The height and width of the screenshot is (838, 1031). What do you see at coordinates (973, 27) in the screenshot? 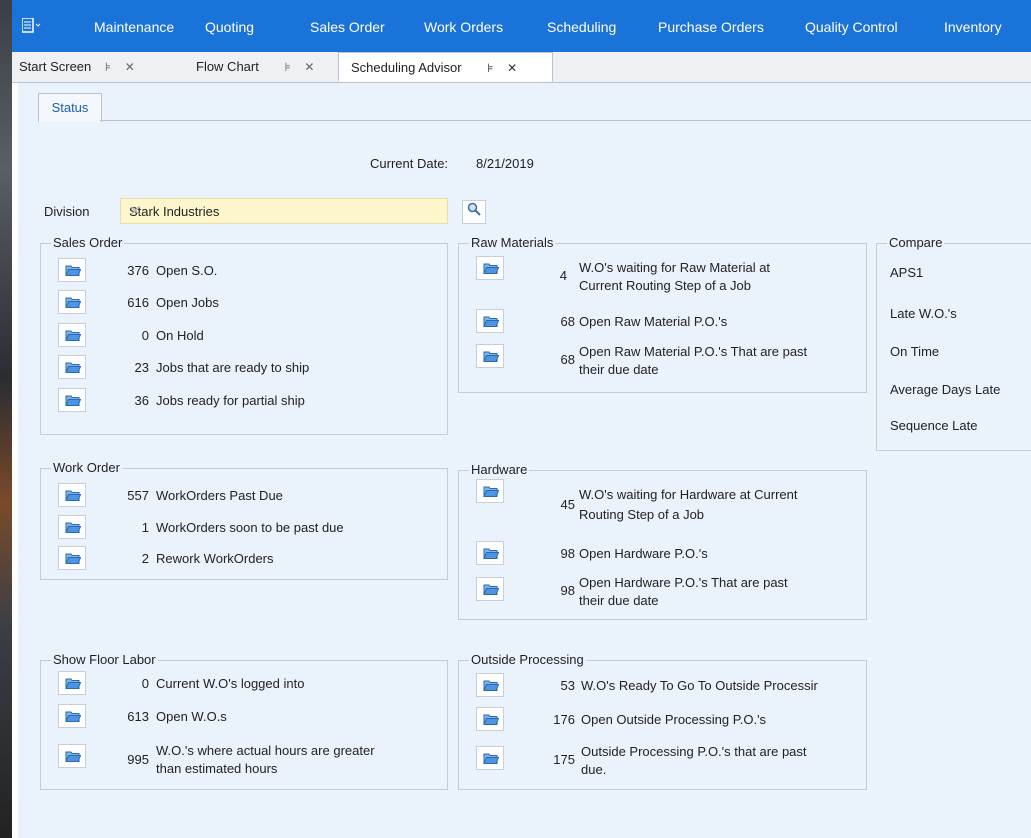
I see `menu-inventory: Inventory` at bounding box center [973, 27].